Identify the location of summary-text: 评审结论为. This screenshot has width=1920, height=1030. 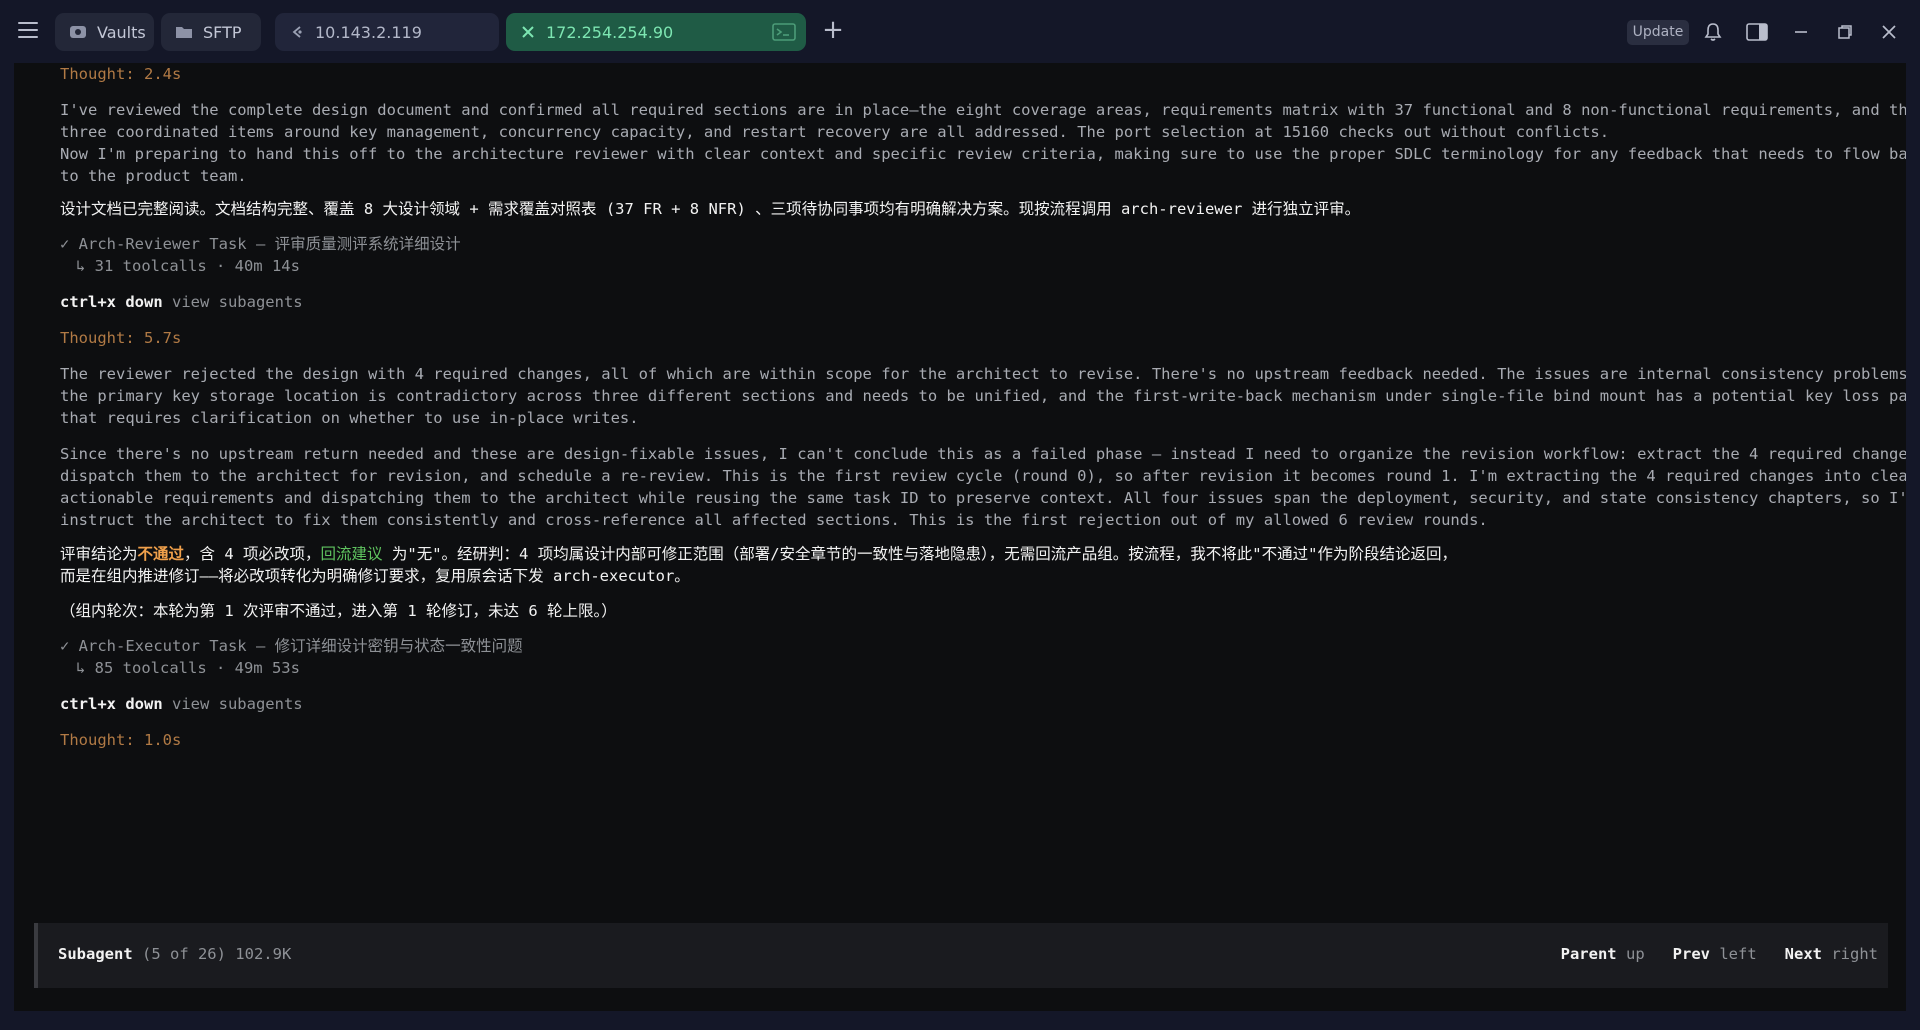
(99, 554).